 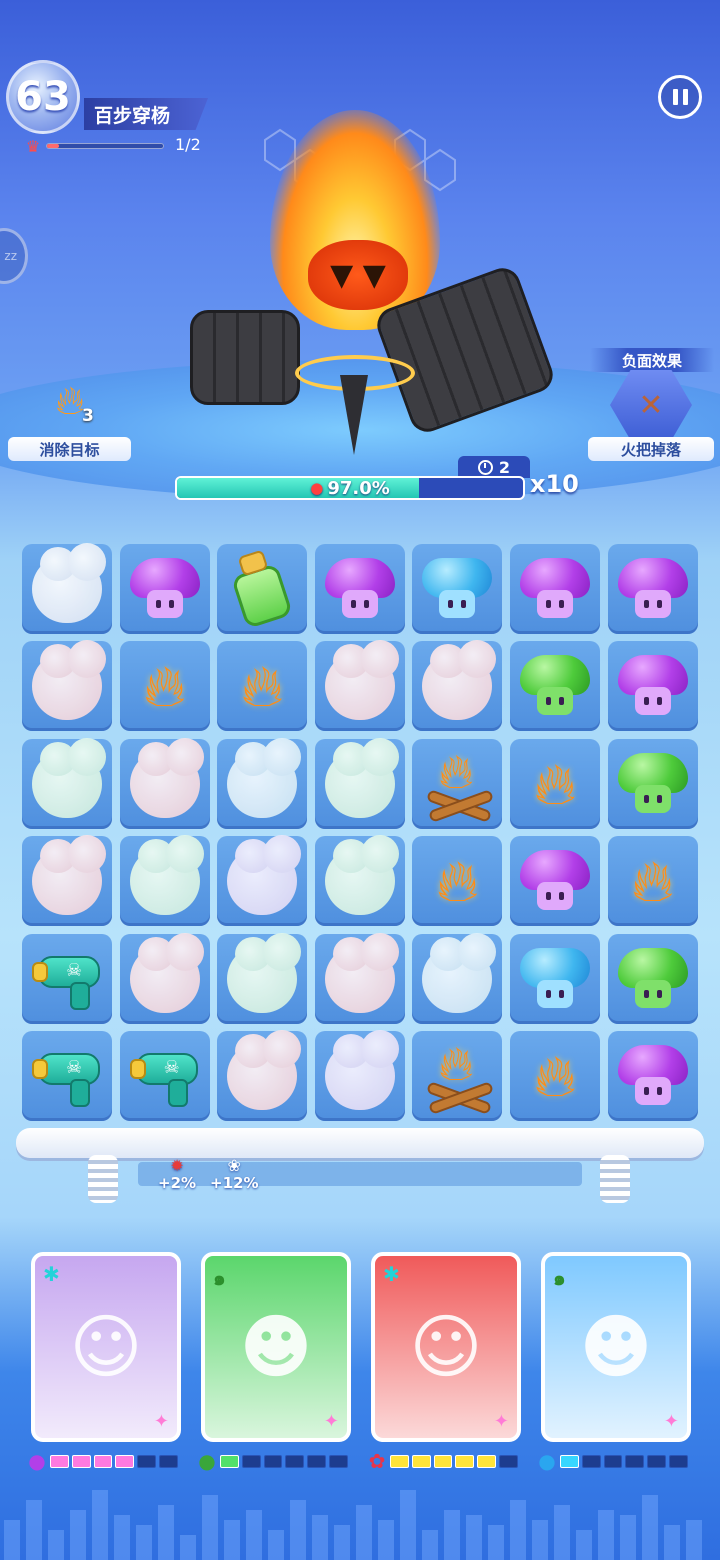 I want to click on boss-spike, so click(x=354, y=415).